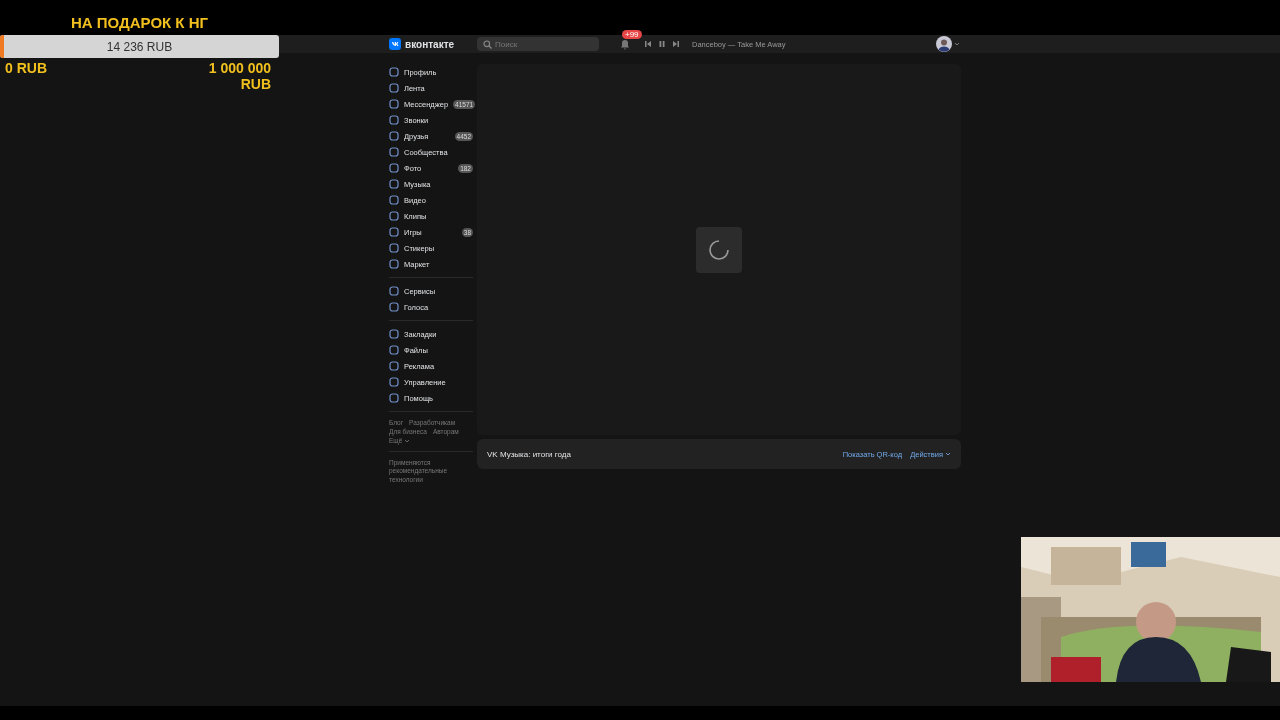 The width and height of the screenshot is (1280, 720). Describe the element at coordinates (625, 44) in the screenshot. I see `bell-icon` at that location.